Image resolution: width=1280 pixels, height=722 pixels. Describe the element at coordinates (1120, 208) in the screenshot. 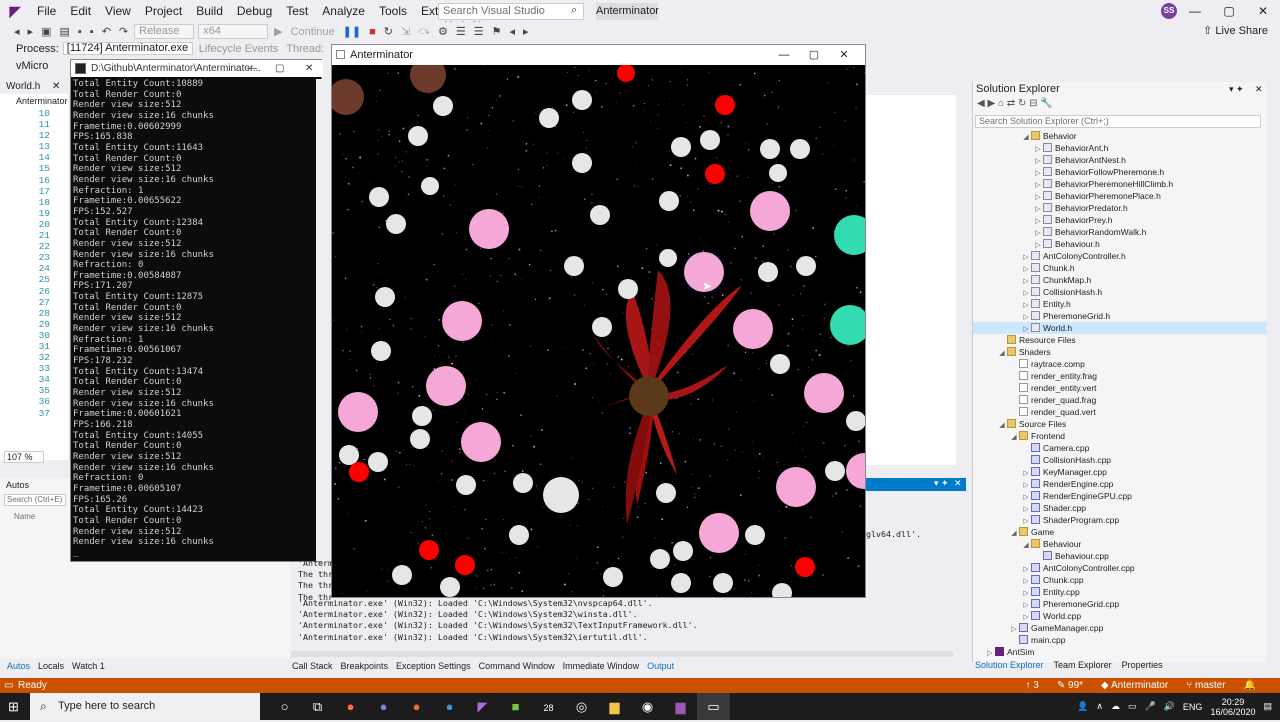

I see `tree-item: ▷ BehaviorPredator.h` at that location.